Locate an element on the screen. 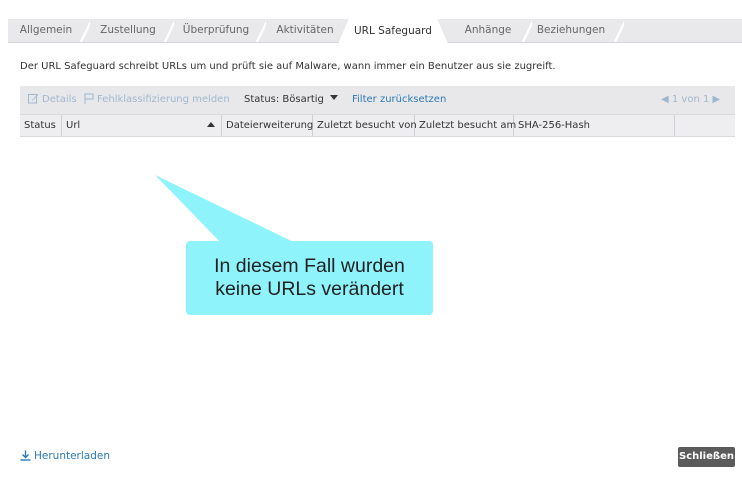 This screenshot has height=494, width=742. sort-ascending-icon is located at coordinates (211, 124).